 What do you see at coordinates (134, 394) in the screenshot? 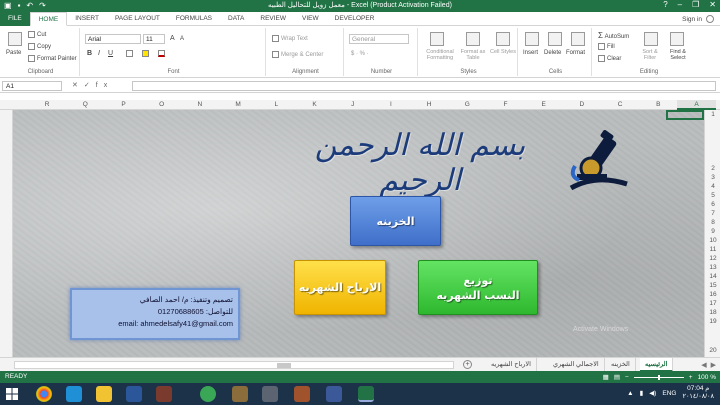
I see `word-icon` at bounding box center [134, 394].